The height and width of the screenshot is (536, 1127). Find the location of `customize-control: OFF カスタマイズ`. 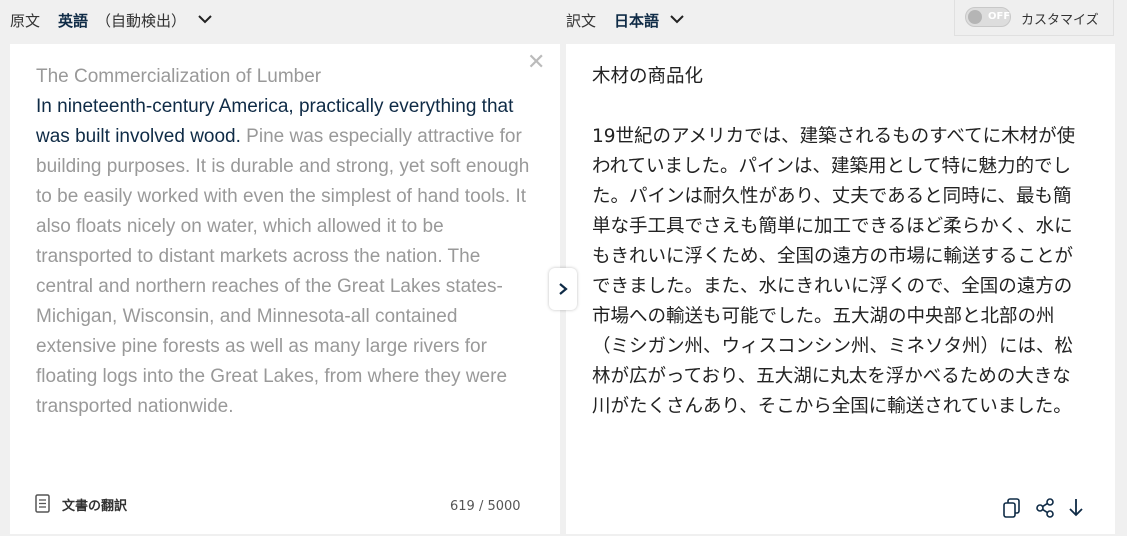

customize-control: OFF カスタマイズ is located at coordinates (1034, 18).